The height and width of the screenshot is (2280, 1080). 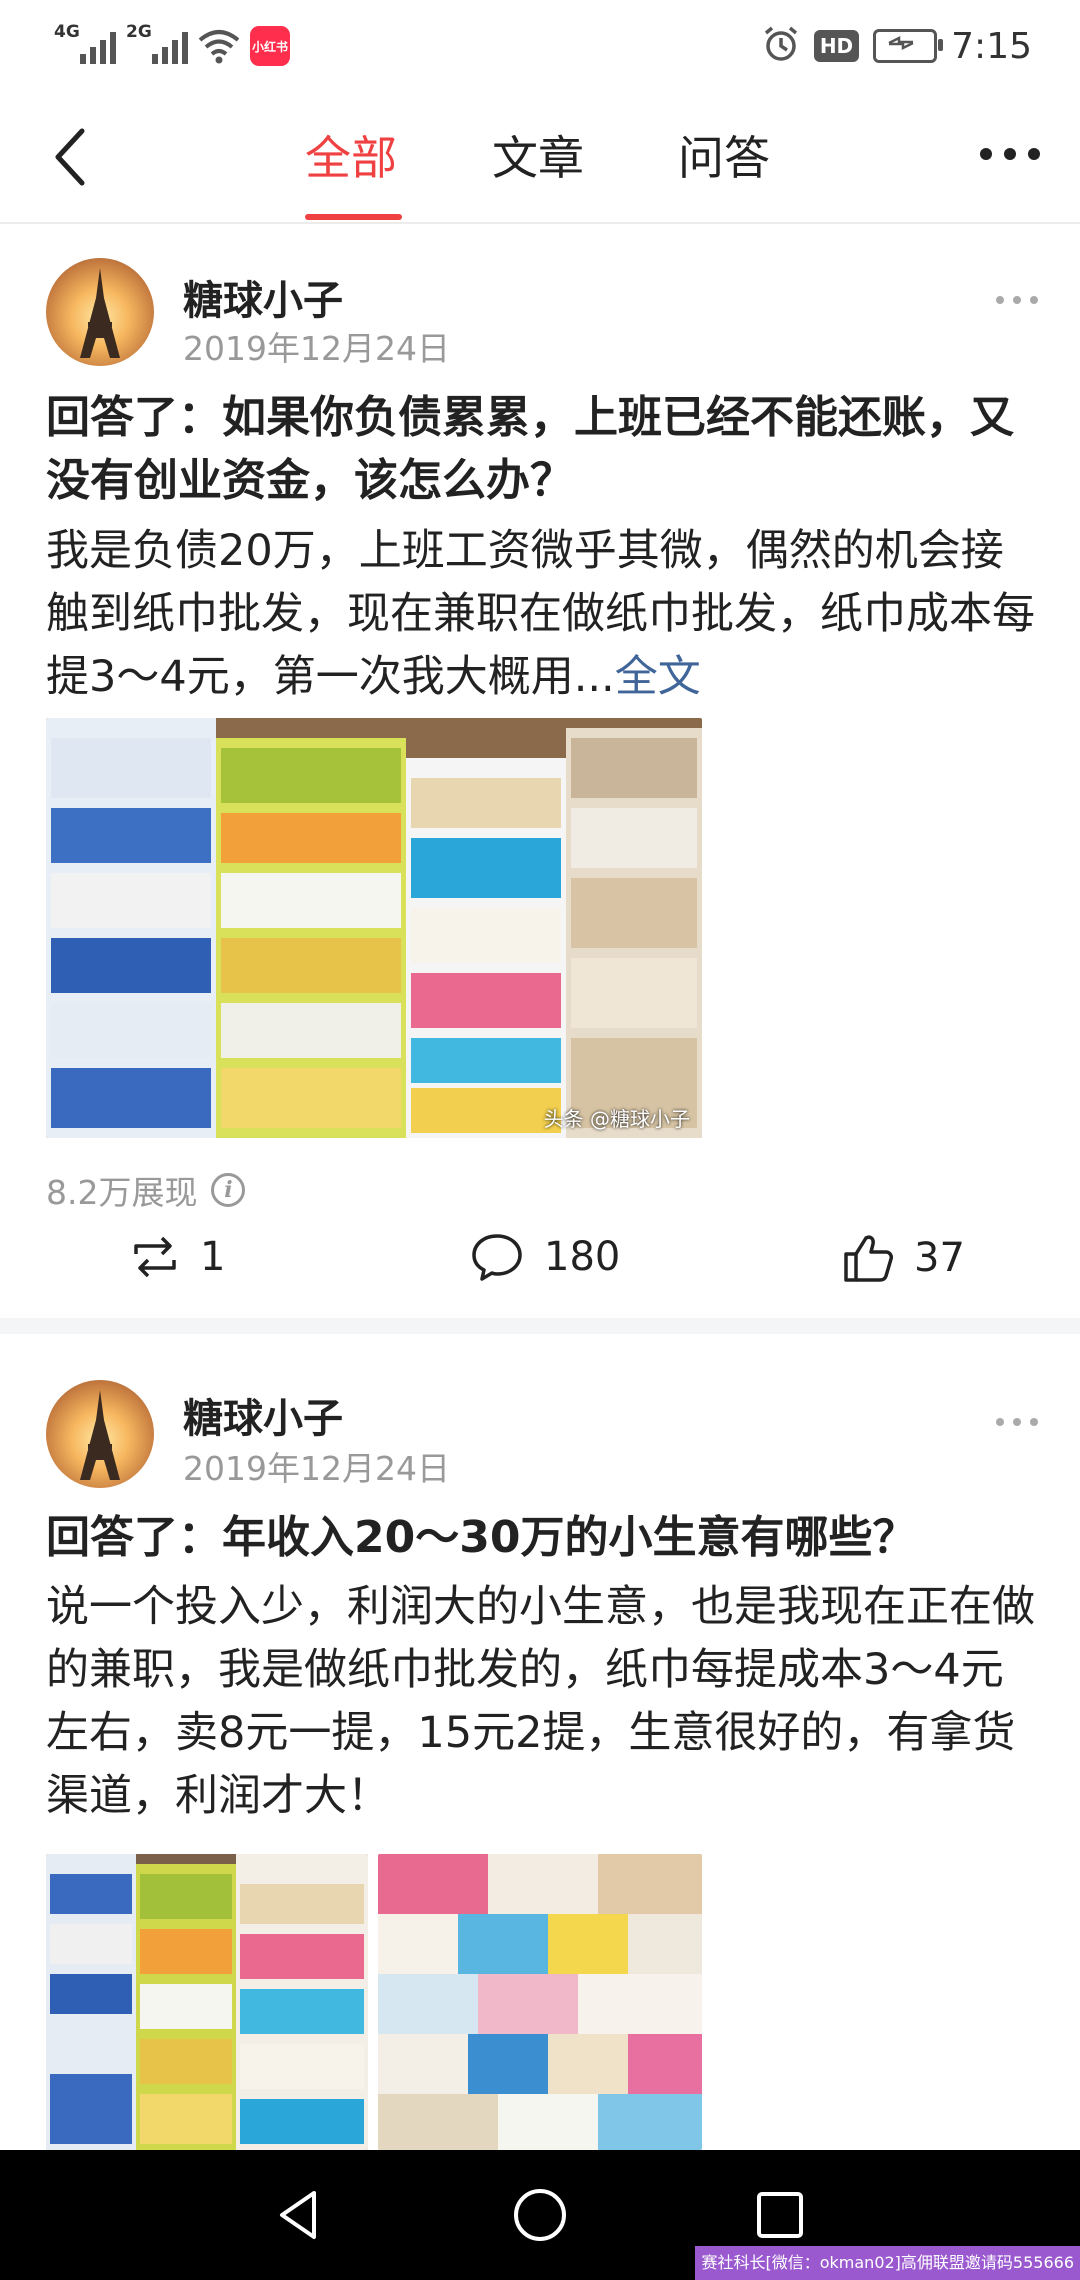 I want to click on circle-home-icon, so click(x=540, y=2215).